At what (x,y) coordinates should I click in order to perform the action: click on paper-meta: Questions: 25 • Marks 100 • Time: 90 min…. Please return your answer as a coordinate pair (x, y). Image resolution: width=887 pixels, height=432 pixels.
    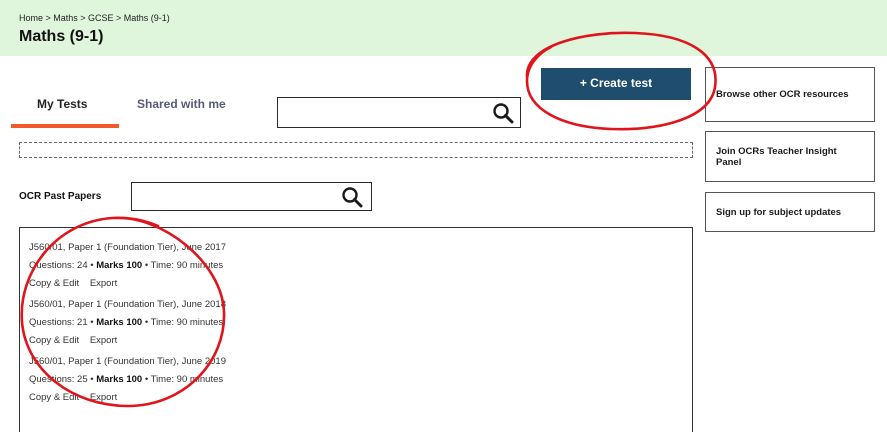
    Looking at the image, I should click on (127, 380).